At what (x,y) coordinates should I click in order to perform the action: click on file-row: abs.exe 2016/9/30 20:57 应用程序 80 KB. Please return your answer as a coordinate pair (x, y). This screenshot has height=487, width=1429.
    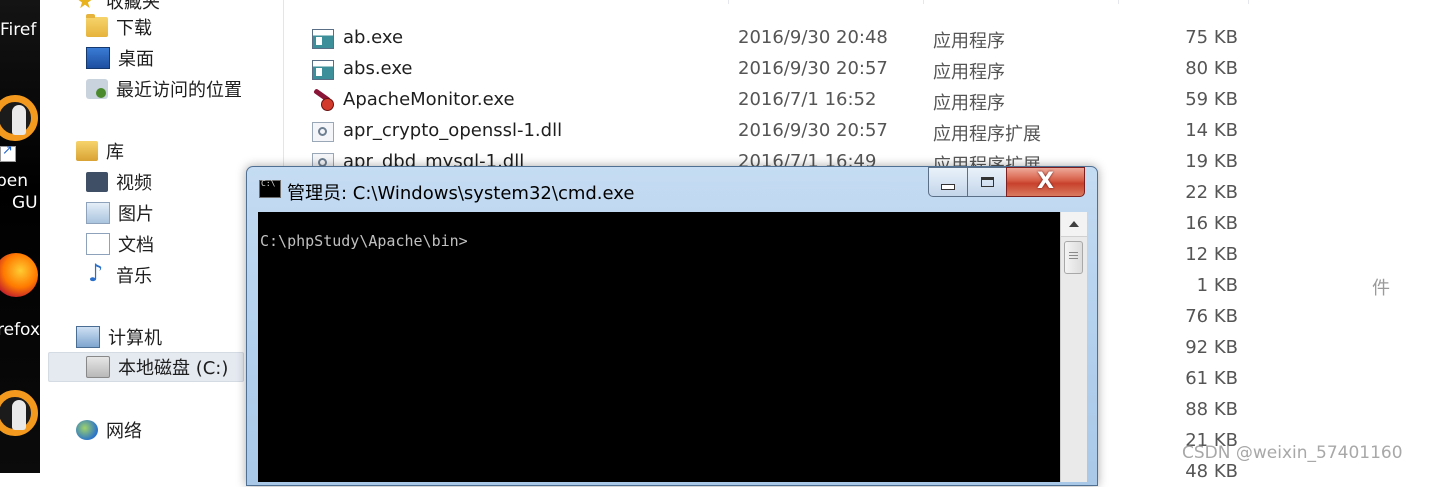
    Looking at the image, I should click on (856, 68).